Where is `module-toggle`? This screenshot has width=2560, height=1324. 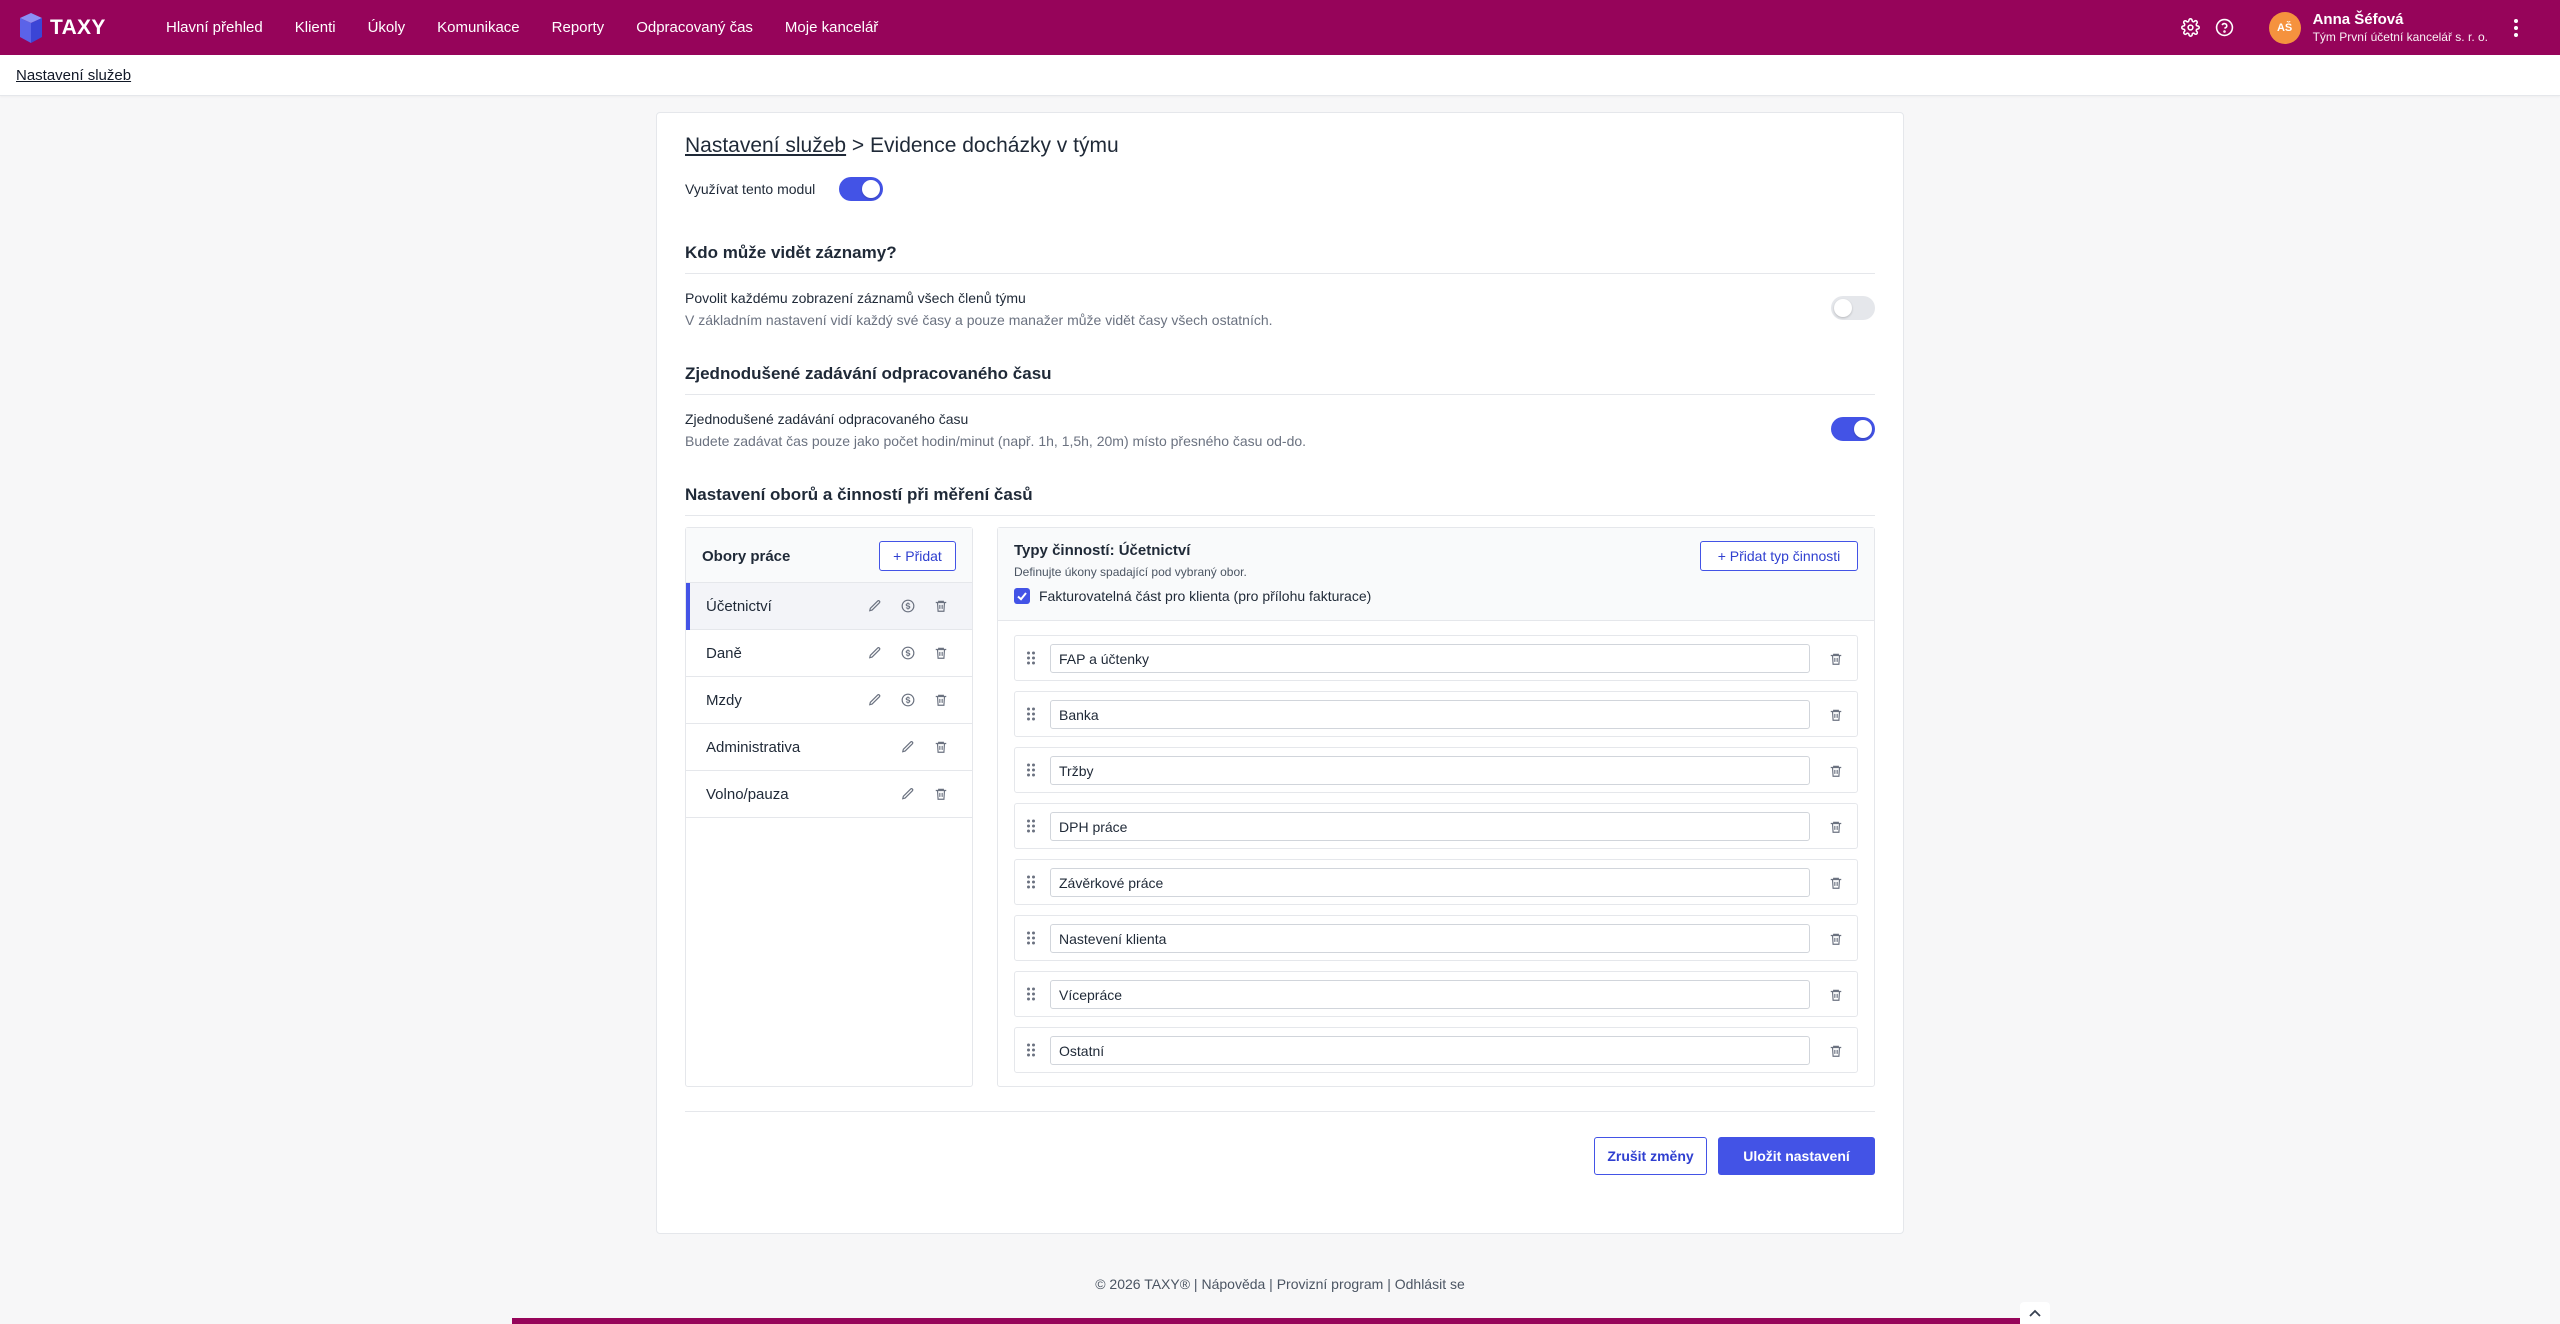 module-toggle is located at coordinates (861, 189).